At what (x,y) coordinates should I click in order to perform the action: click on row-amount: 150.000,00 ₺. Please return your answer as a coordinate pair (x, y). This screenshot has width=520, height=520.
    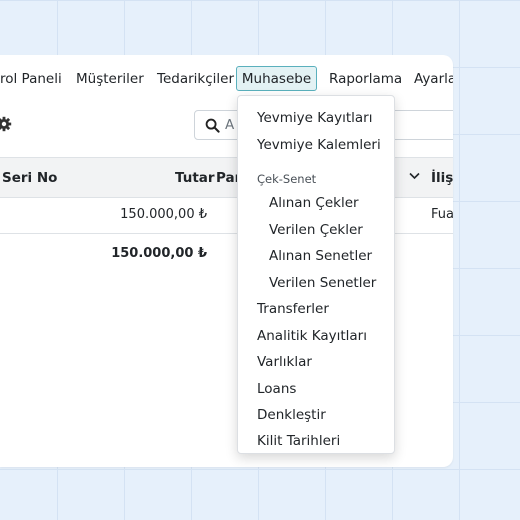
    Looking at the image, I should click on (163, 214).